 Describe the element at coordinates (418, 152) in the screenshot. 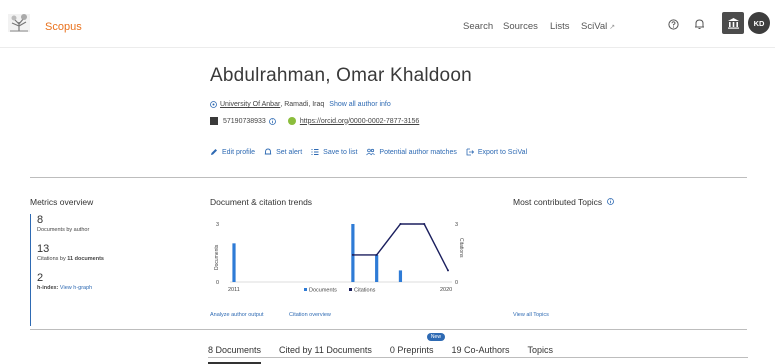

I see `potential-author-matches-label: Potential author matches` at that location.